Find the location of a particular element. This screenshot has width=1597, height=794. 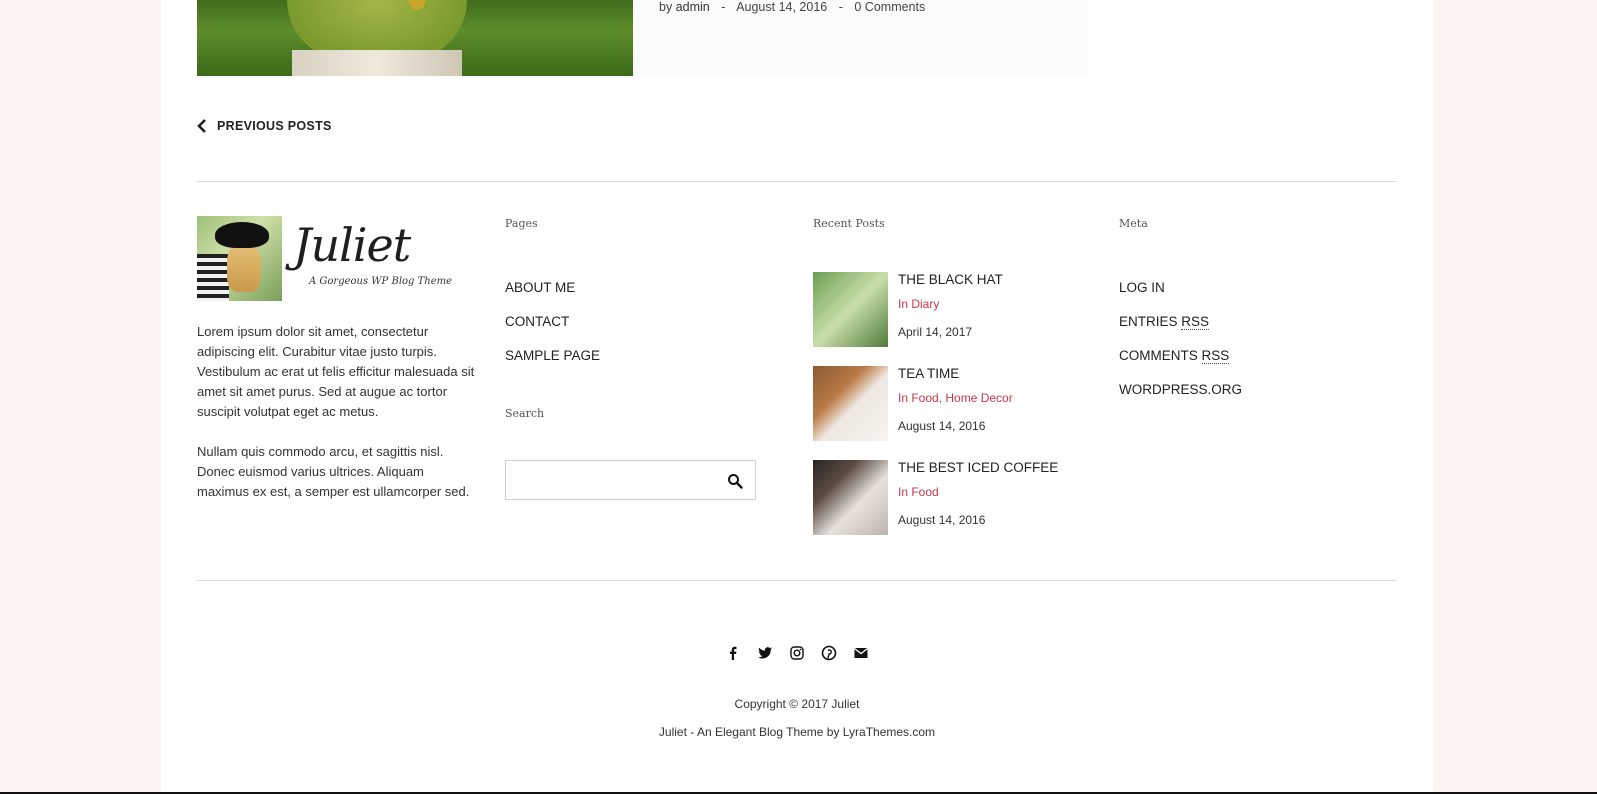

envelope-icon is located at coordinates (861, 653).